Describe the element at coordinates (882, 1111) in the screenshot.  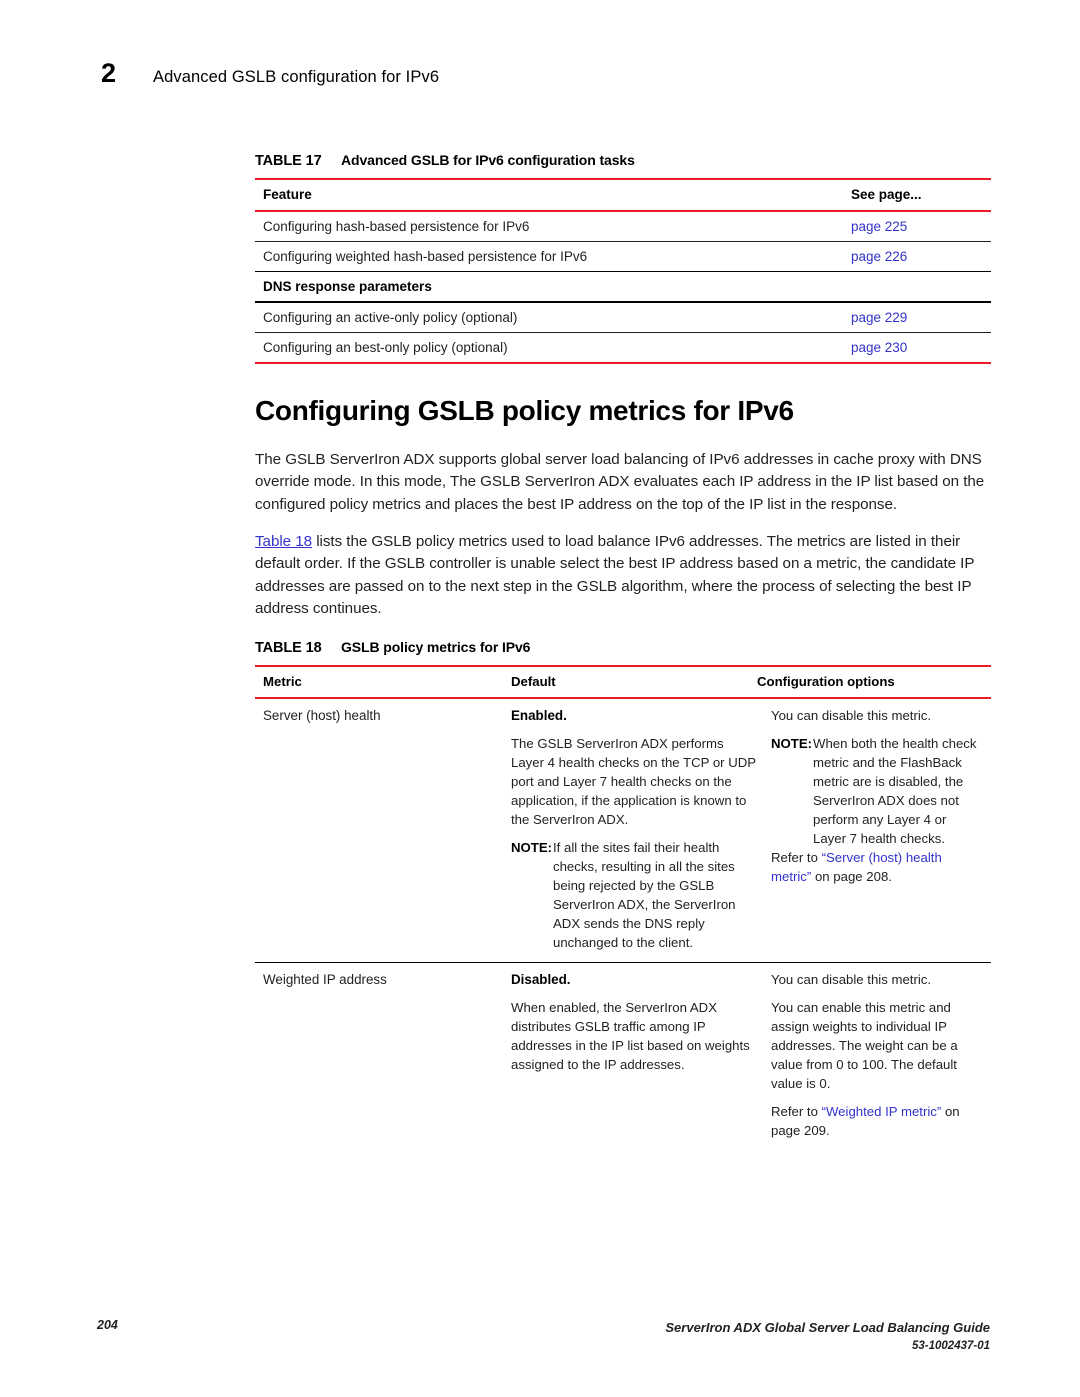
I see `refer-link: “Weighted IP metric”` at that location.